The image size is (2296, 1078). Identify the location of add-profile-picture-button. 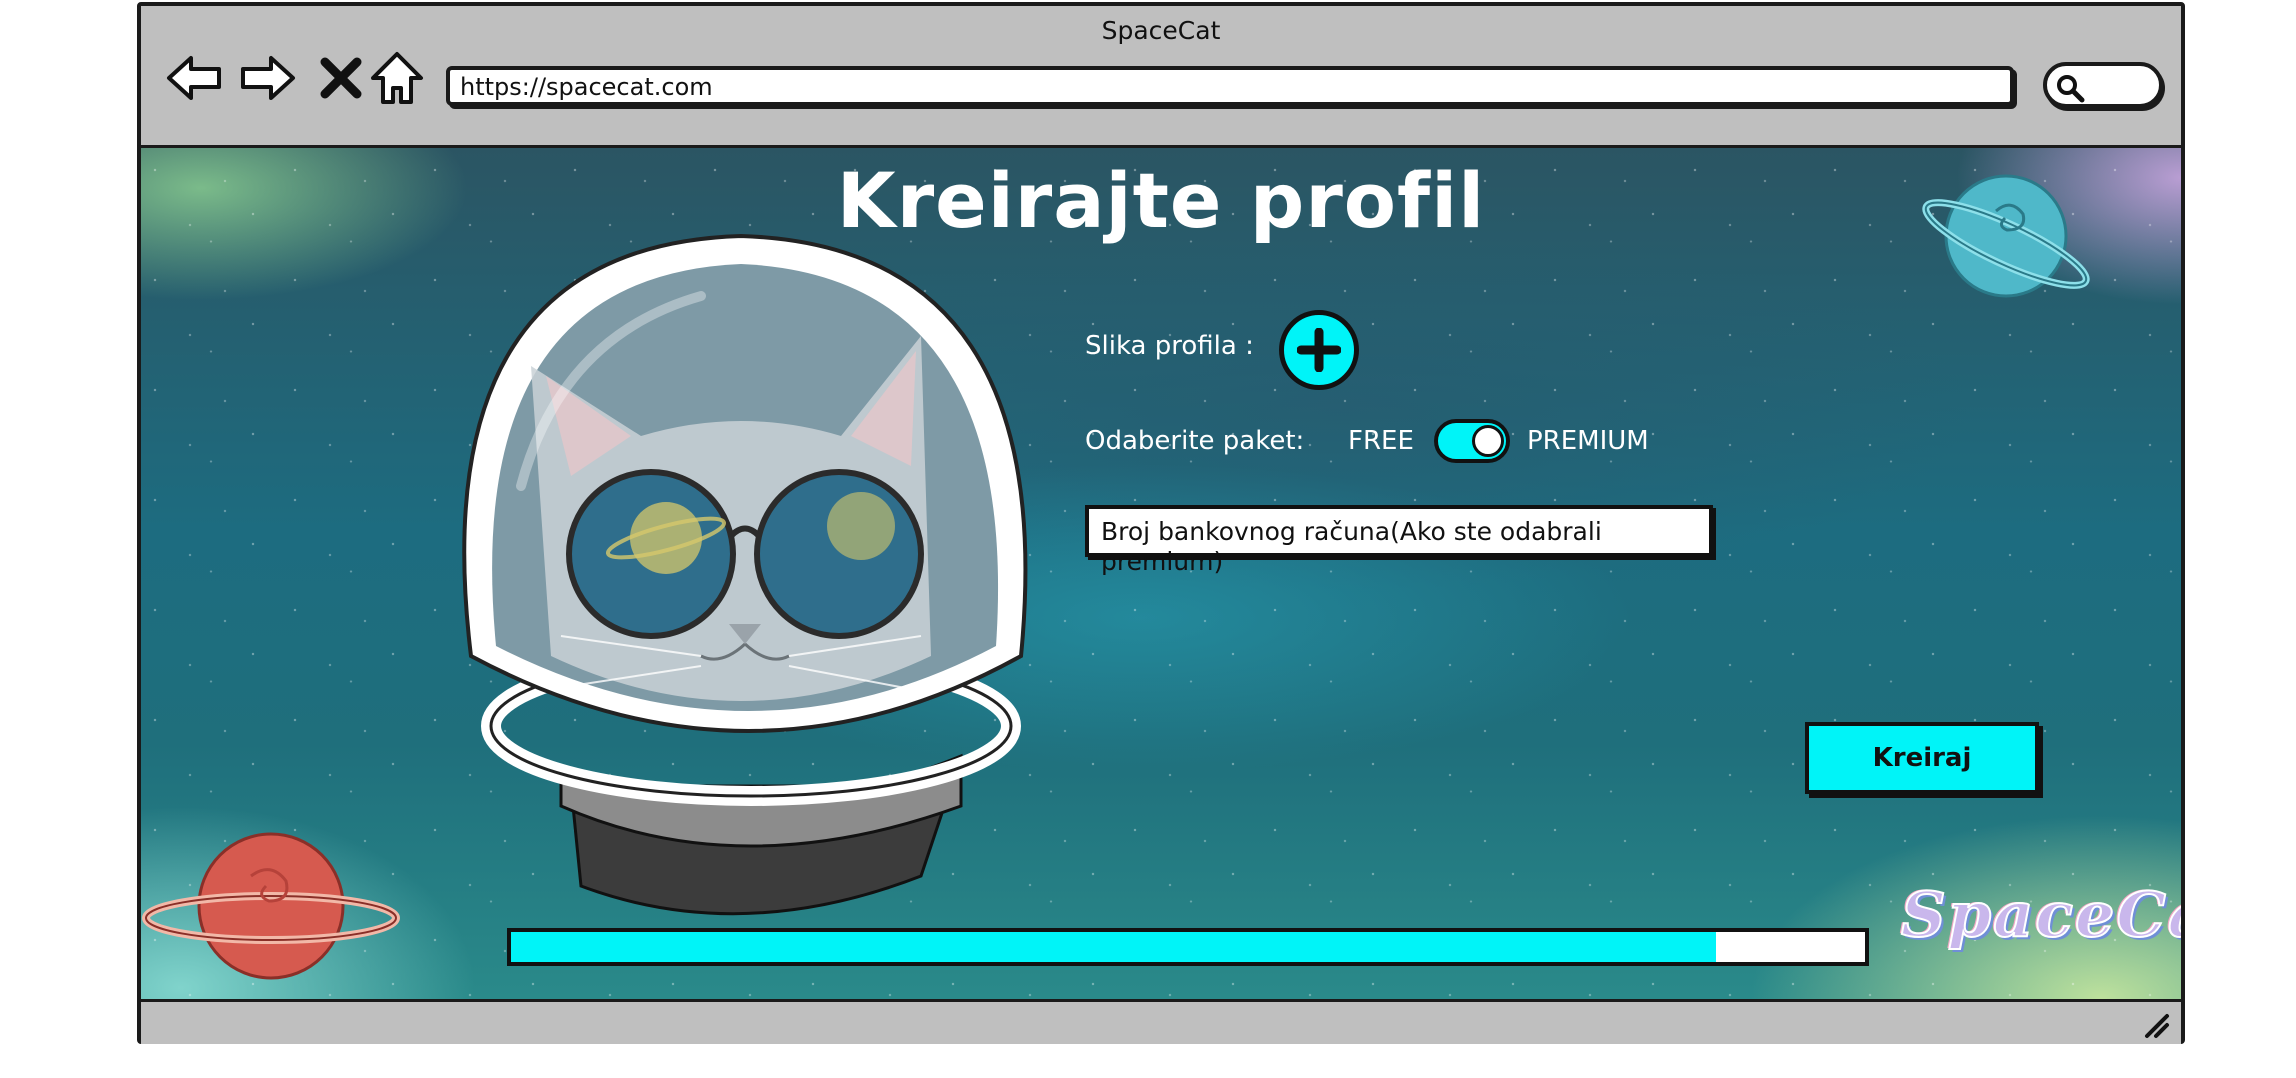
(1319, 350).